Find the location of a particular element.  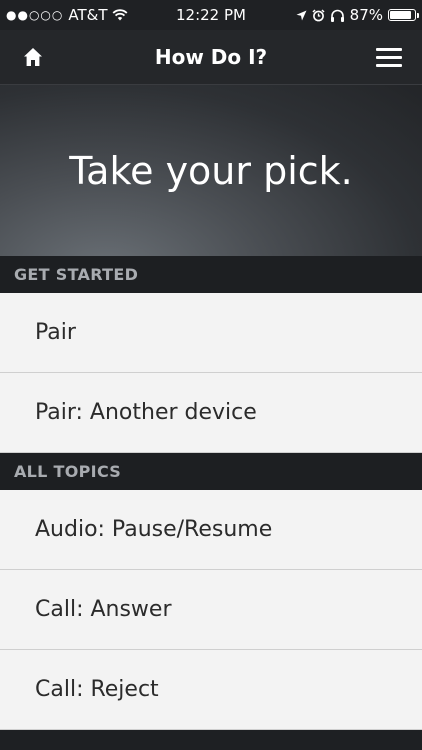

list-item-call-answer: Call: Answer is located at coordinates (211, 610).